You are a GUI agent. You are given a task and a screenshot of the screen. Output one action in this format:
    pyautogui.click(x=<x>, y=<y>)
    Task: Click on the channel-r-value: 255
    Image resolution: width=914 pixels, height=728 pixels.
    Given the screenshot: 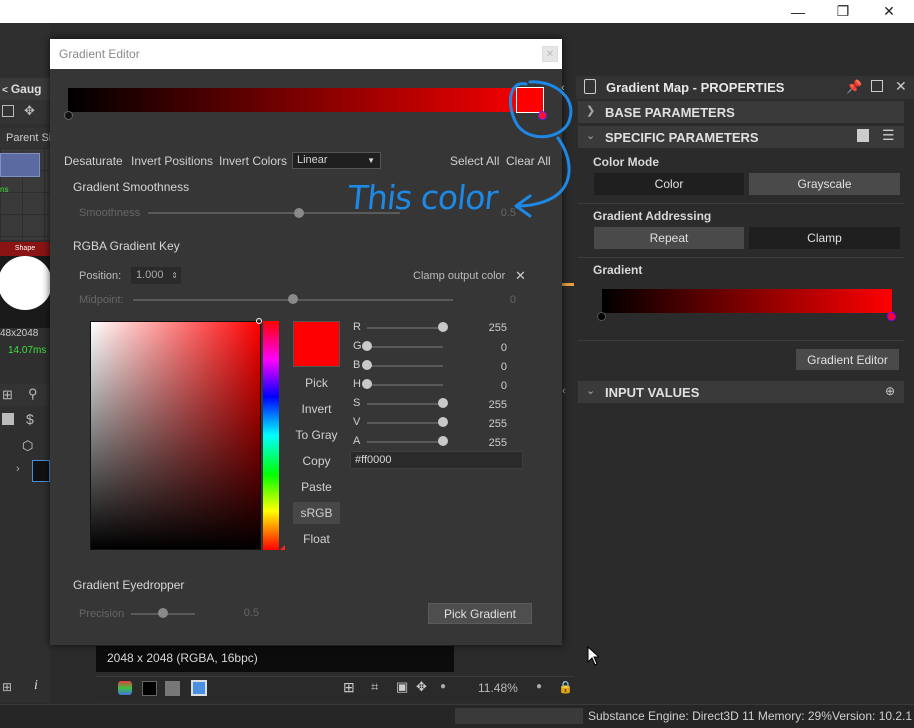 What is the action you would take?
    pyautogui.click(x=492, y=328)
    